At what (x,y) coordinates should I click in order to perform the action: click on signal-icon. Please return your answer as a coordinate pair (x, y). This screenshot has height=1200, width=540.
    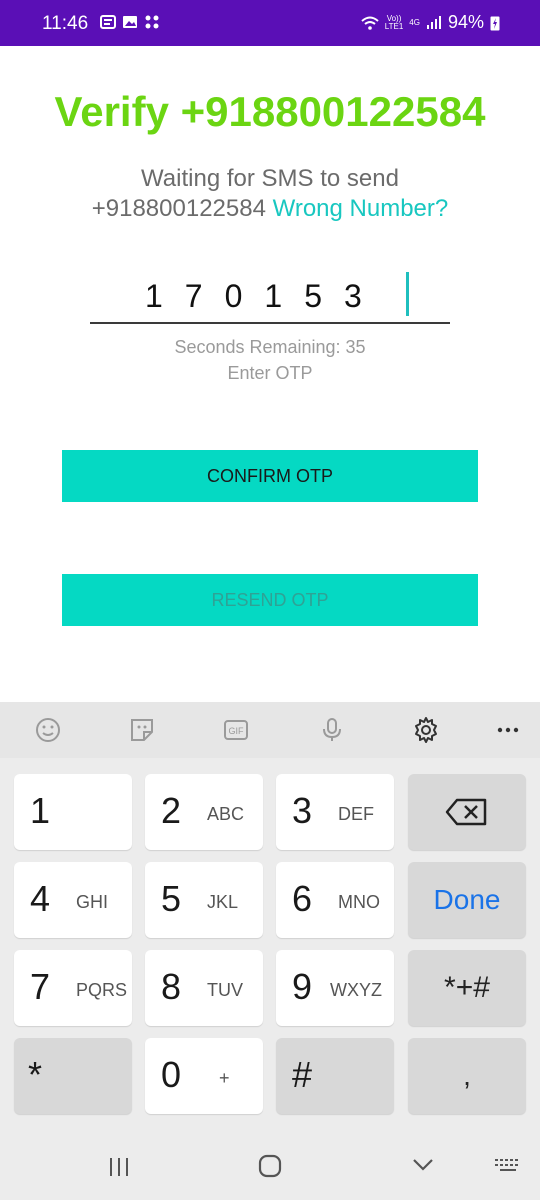
    Looking at the image, I should click on (433, 22).